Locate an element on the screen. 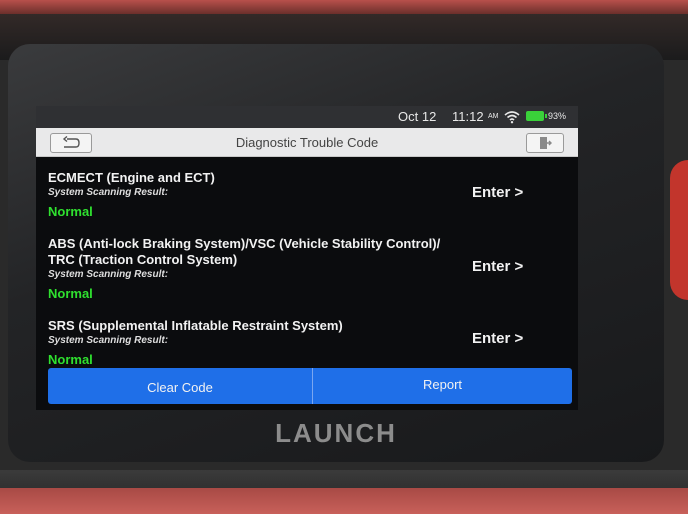 This screenshot has height=514, width=688. action-bar: Clear Code Report is located at coordinates (310, 386).